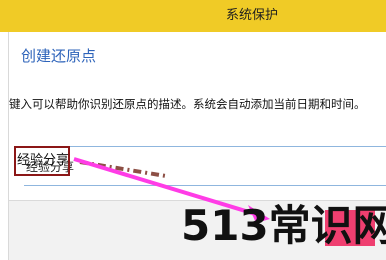  I want to click on restore-point-description: 键入可以帮助你识别还原点的描述。系统会自动添加当前日期和时间。, so click(187, 104).